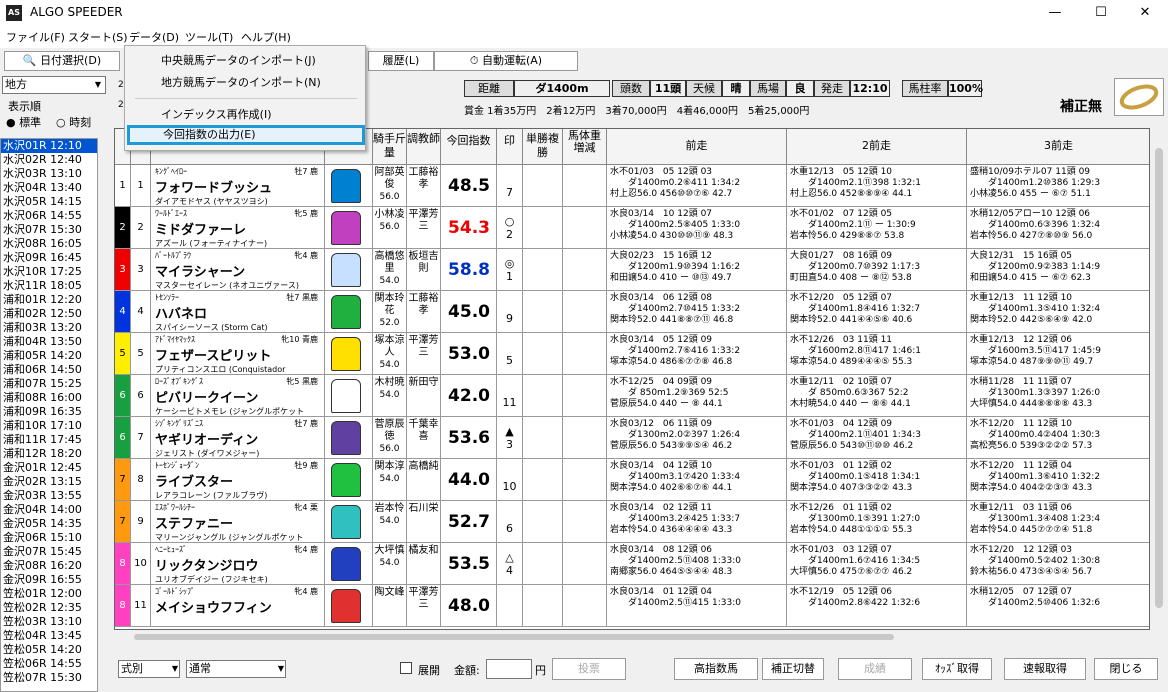  What do you see at coordinates (237, 396) in the screenshot?
I see `horse-name: ピバリークイーン` at bounding box center [237, 396].